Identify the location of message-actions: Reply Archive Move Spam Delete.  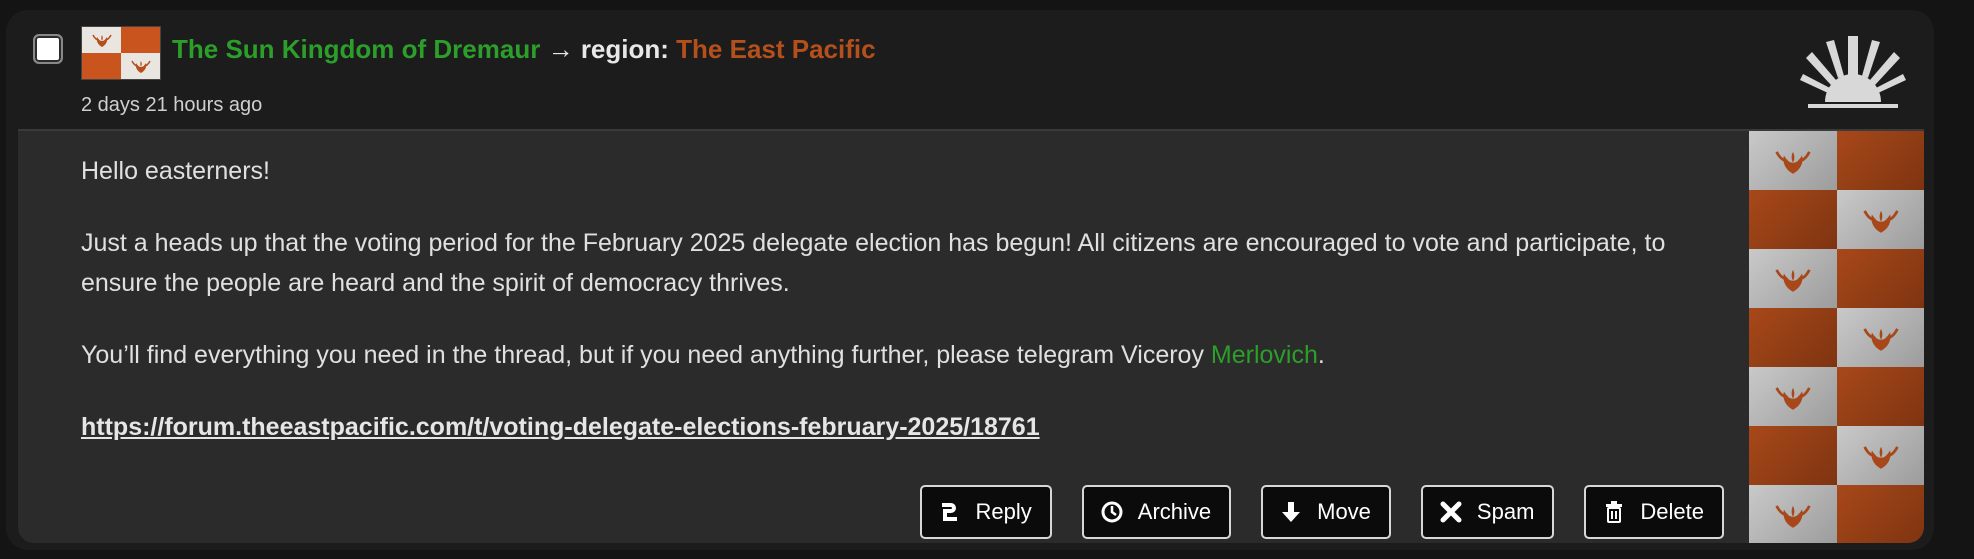
(1321, 512).